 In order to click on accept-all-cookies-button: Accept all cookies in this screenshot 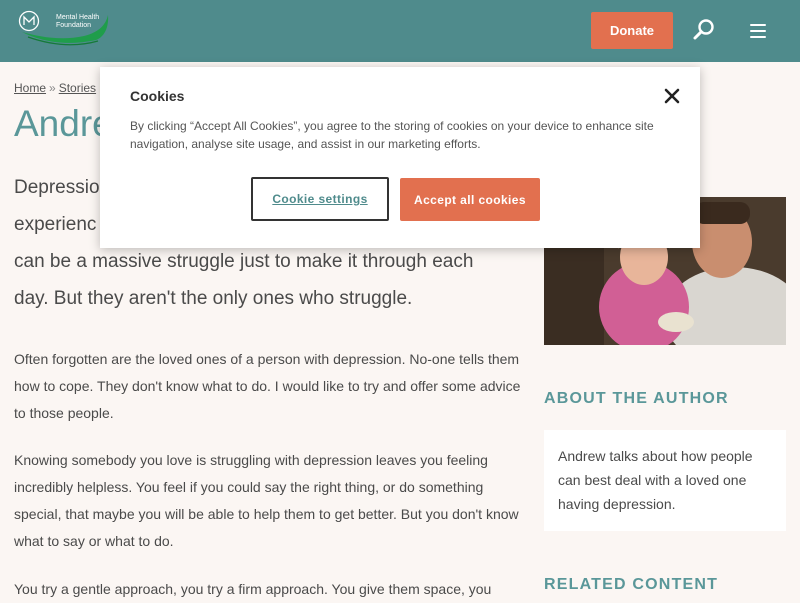, I will do `click(470, 199)`.